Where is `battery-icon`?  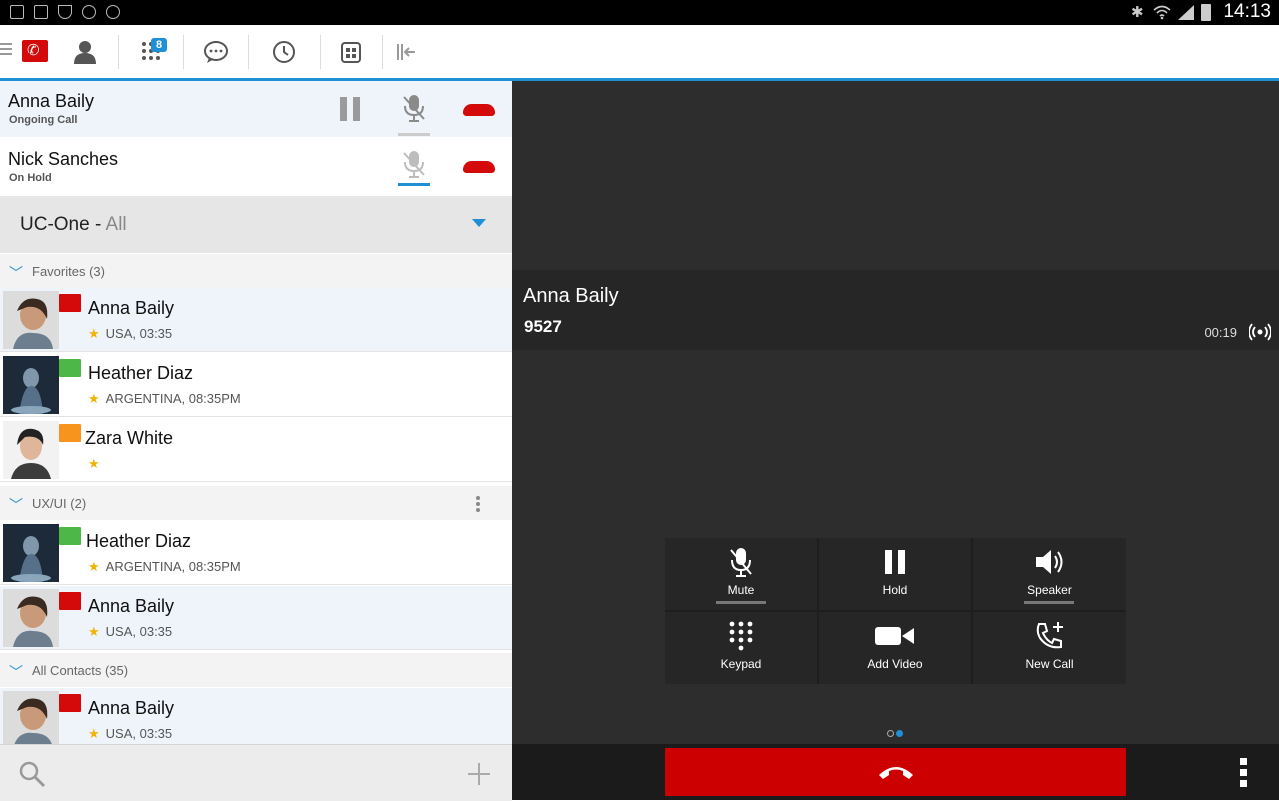
battery-icon is located at coordinates (1206, 12).